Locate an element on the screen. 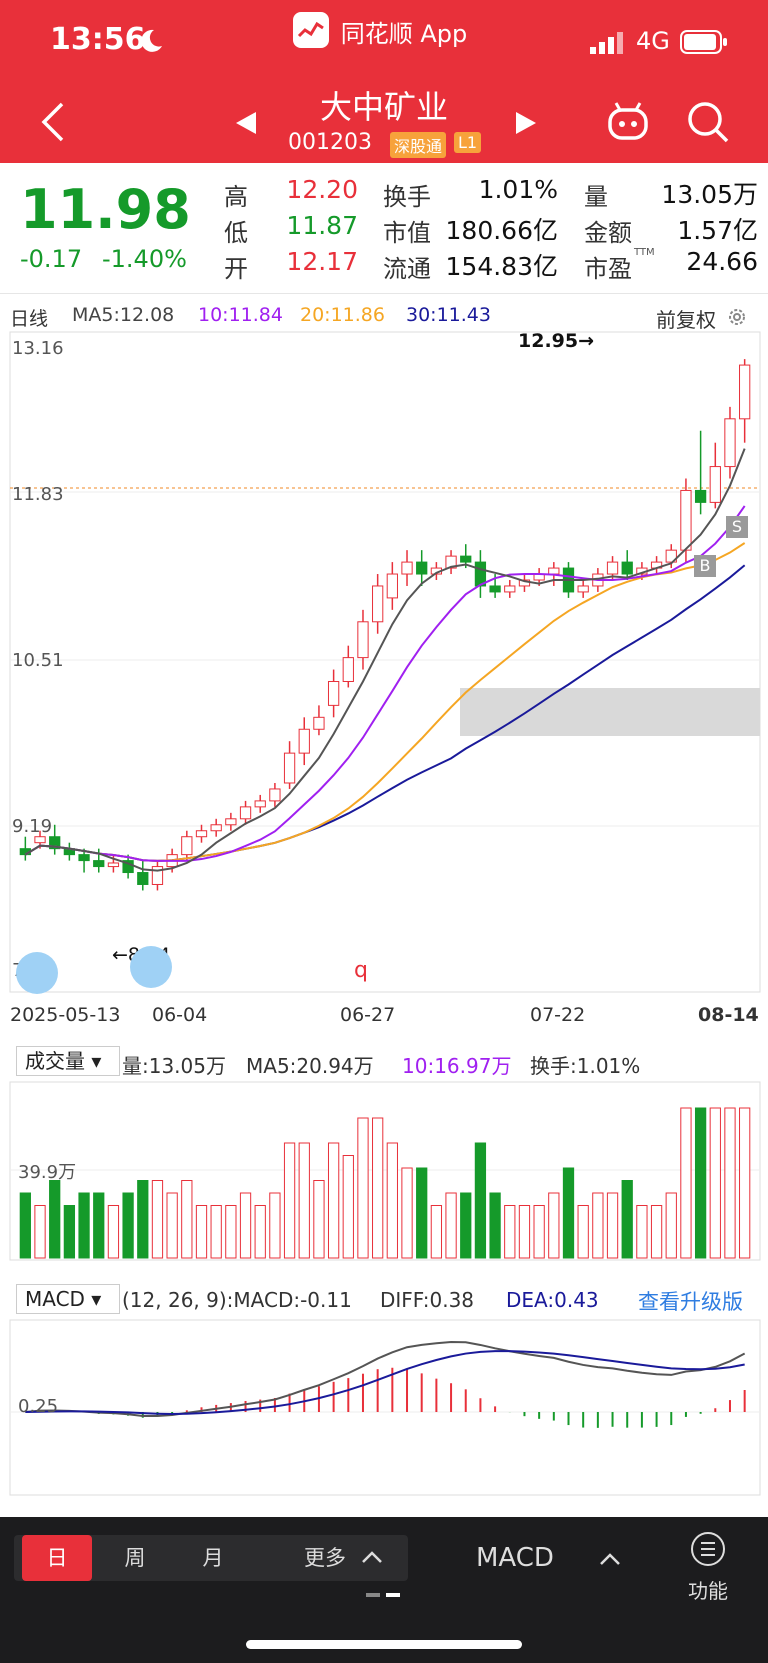 The width and height of the screenshot is (768, 1663). macd-frame is located at coordinates (385, 1407).